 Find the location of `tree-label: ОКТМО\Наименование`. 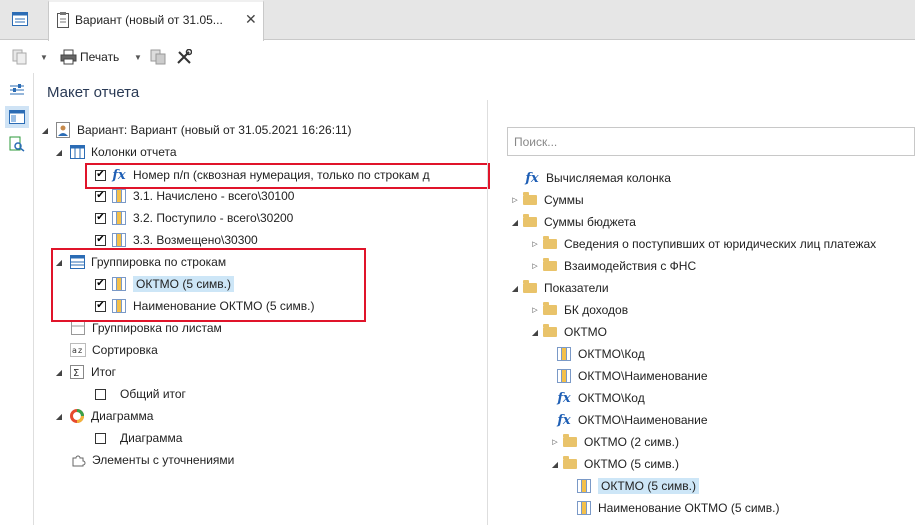

tree-label: ОКТМО\Наименование is located at coordinates (643, 376).